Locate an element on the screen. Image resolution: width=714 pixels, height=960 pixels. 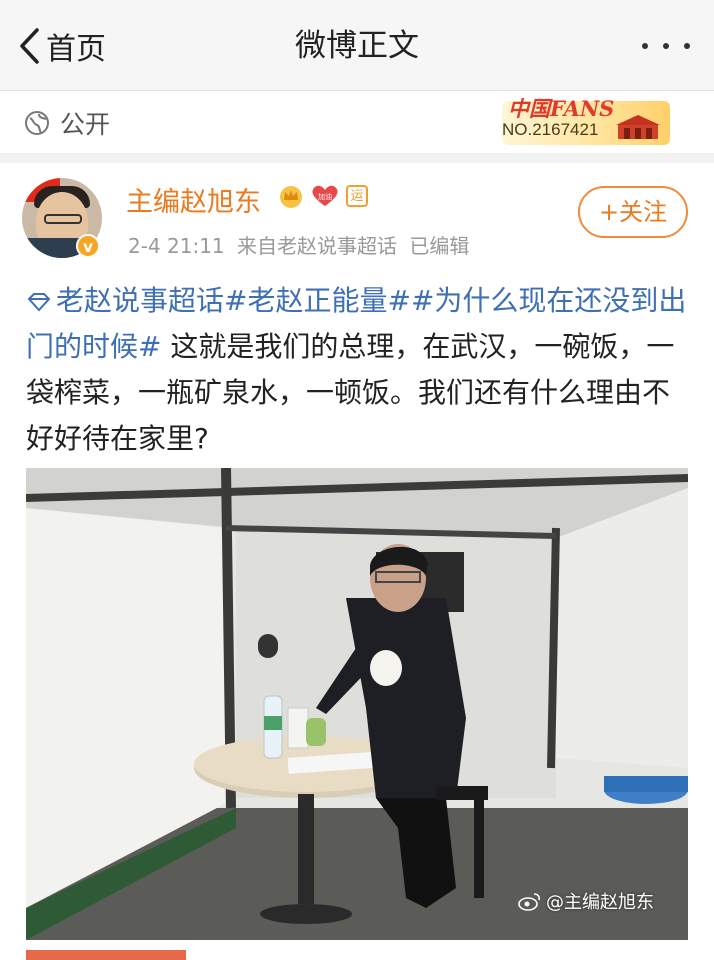
fans-badge: 中国FANS NO.2167421 is located at coordinates (580, 121).